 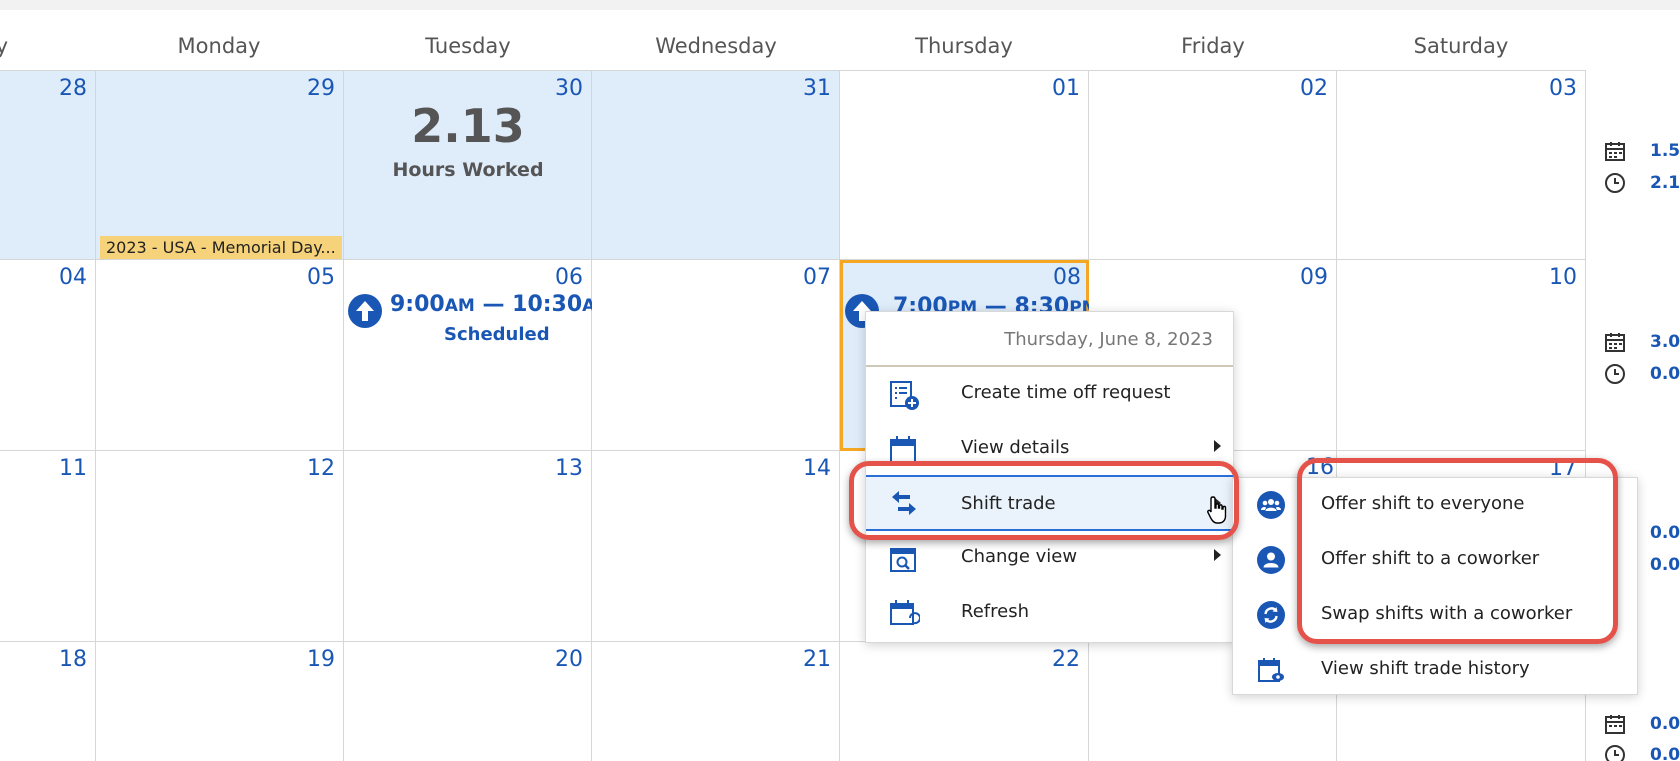 What do you see at coordinates (1563, 88) in the screenshot?
I see `date-number: 03` at bounding box center [1563, 88].